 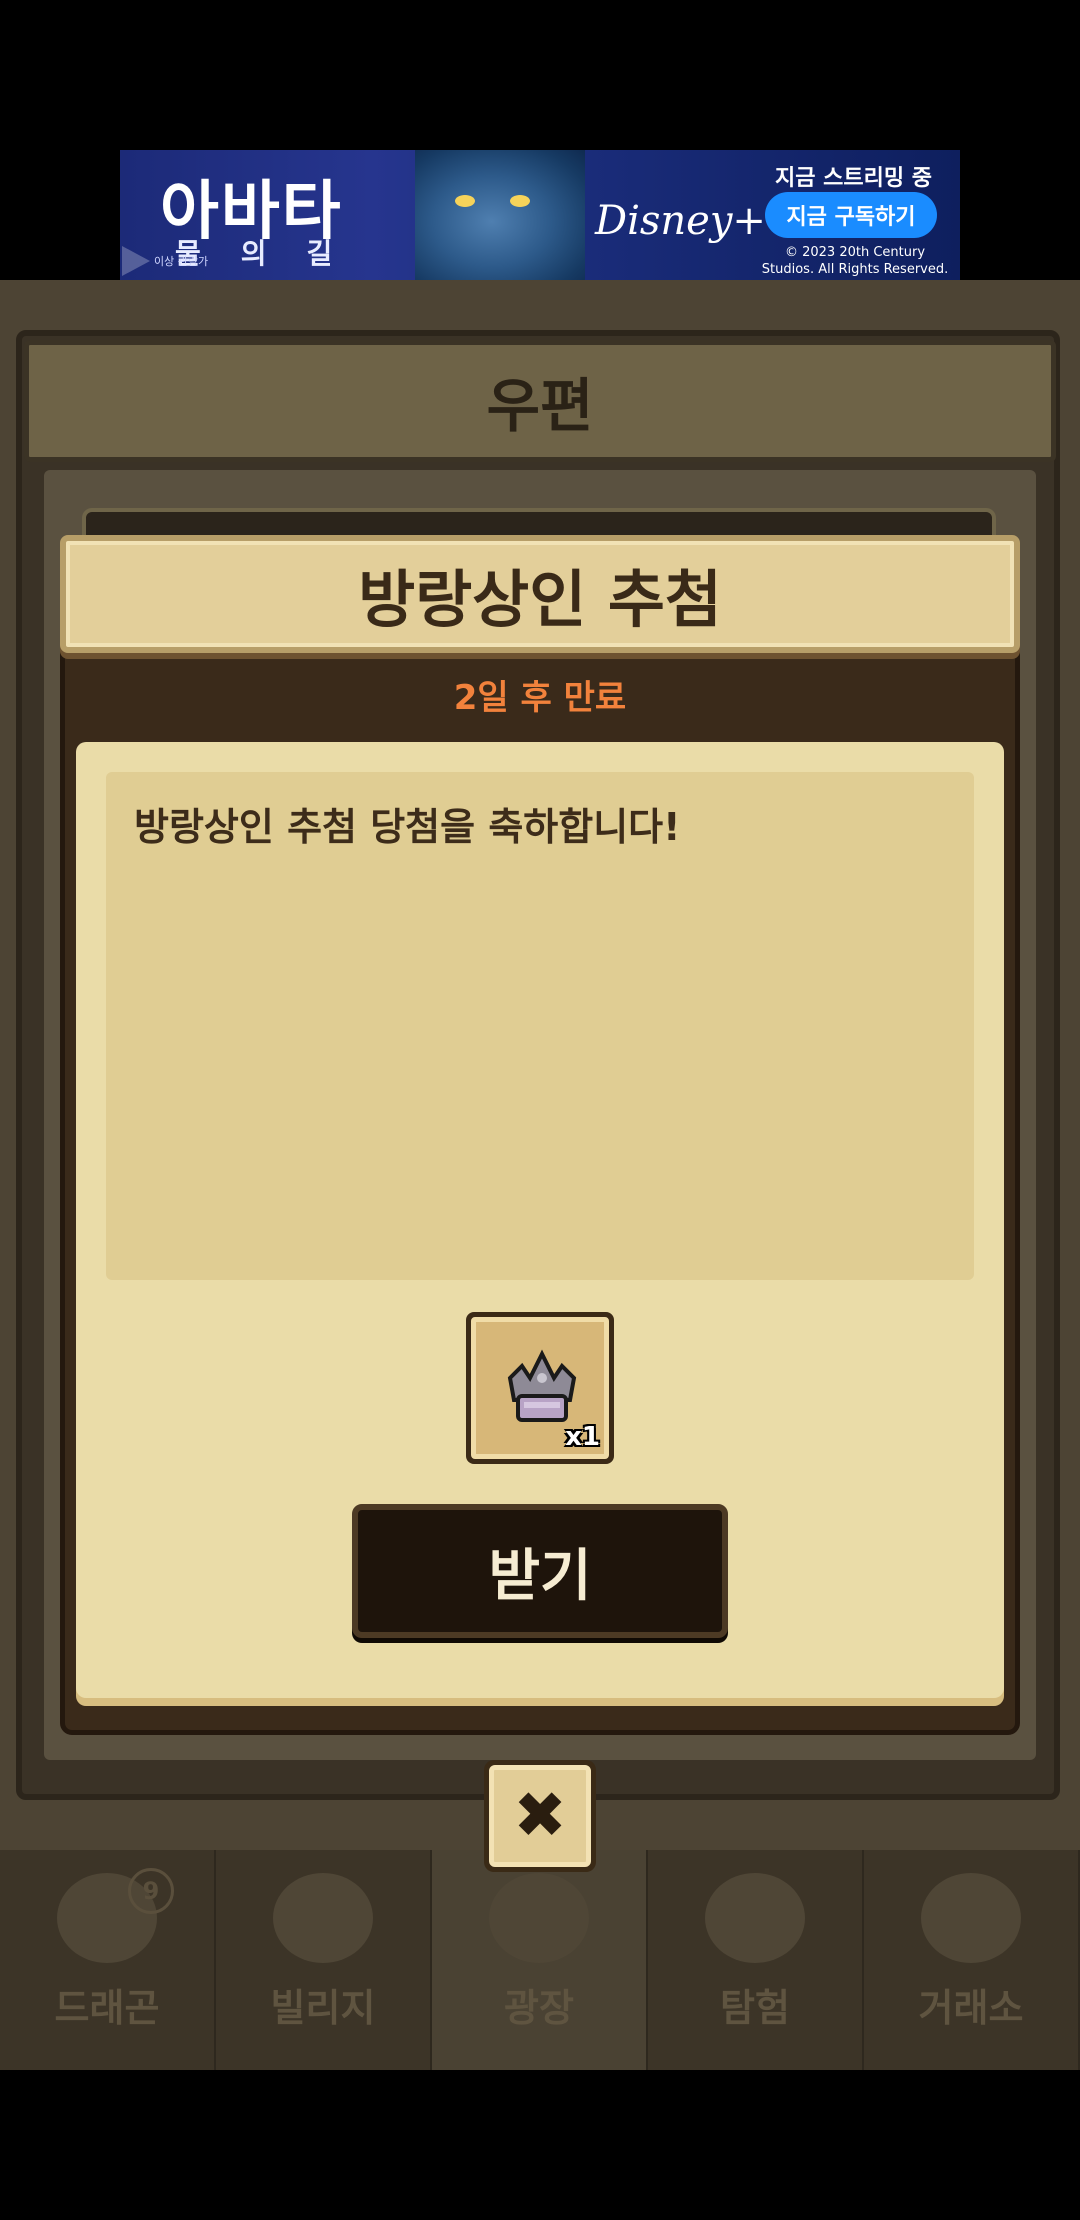 What do you see at coordinates (108, 1960) in the screenshot?
I see `nav-item-dragon: 9 드래곤` at bounding box center [108, 1960].